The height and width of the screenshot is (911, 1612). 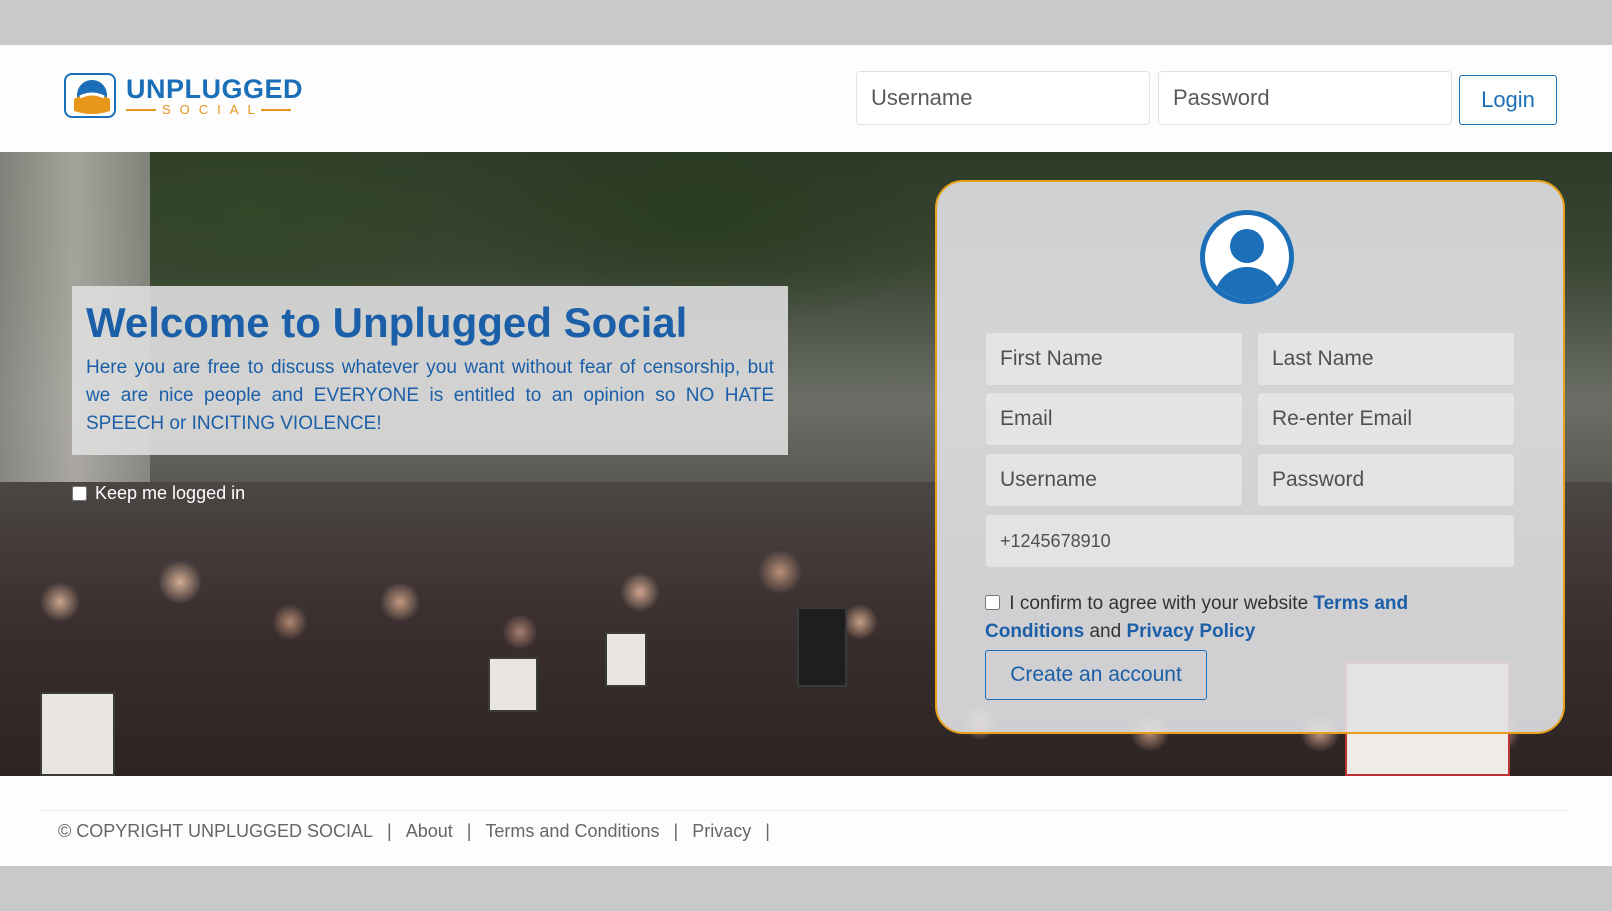 I want to click on register-password-input, so click(x=1386, y=480).